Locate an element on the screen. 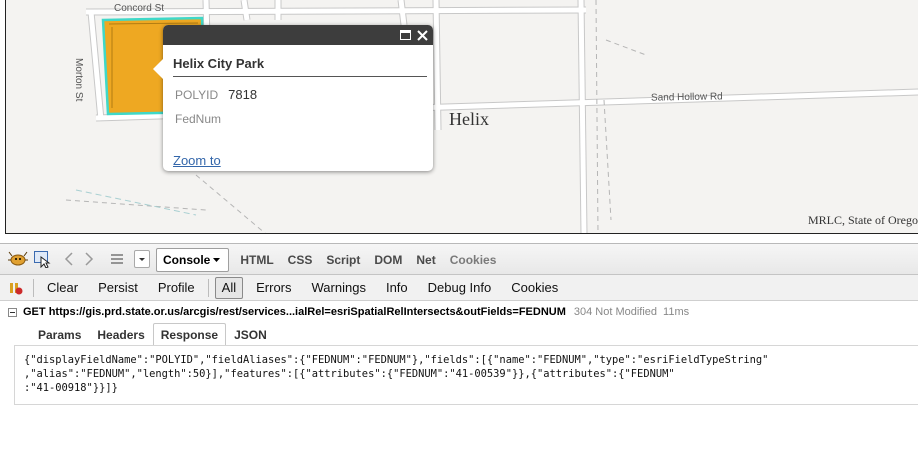  tab-params: Params is located at coordinates (59, 334).